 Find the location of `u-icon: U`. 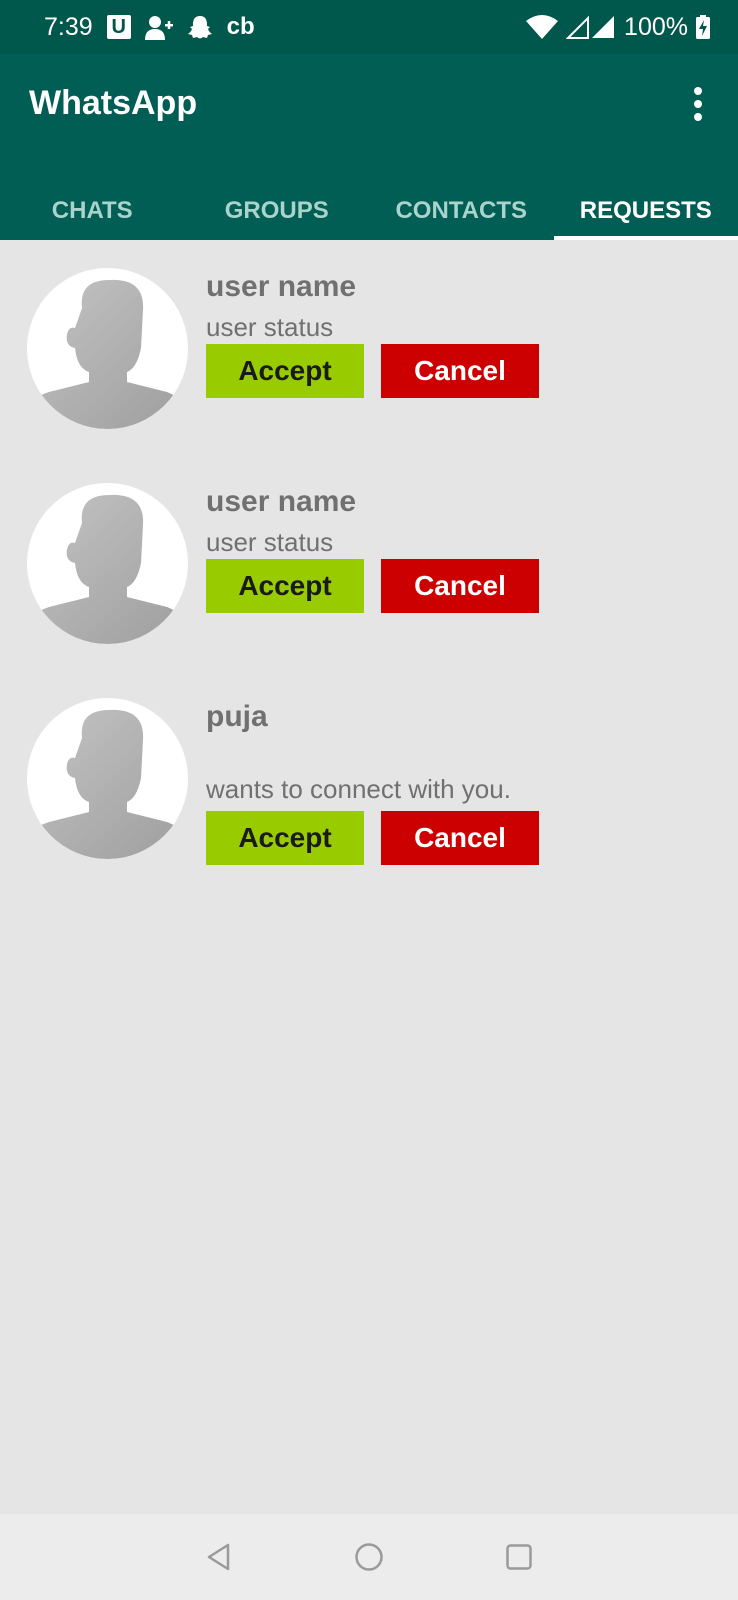

u-icon: U is located at coordinates (118, 27).